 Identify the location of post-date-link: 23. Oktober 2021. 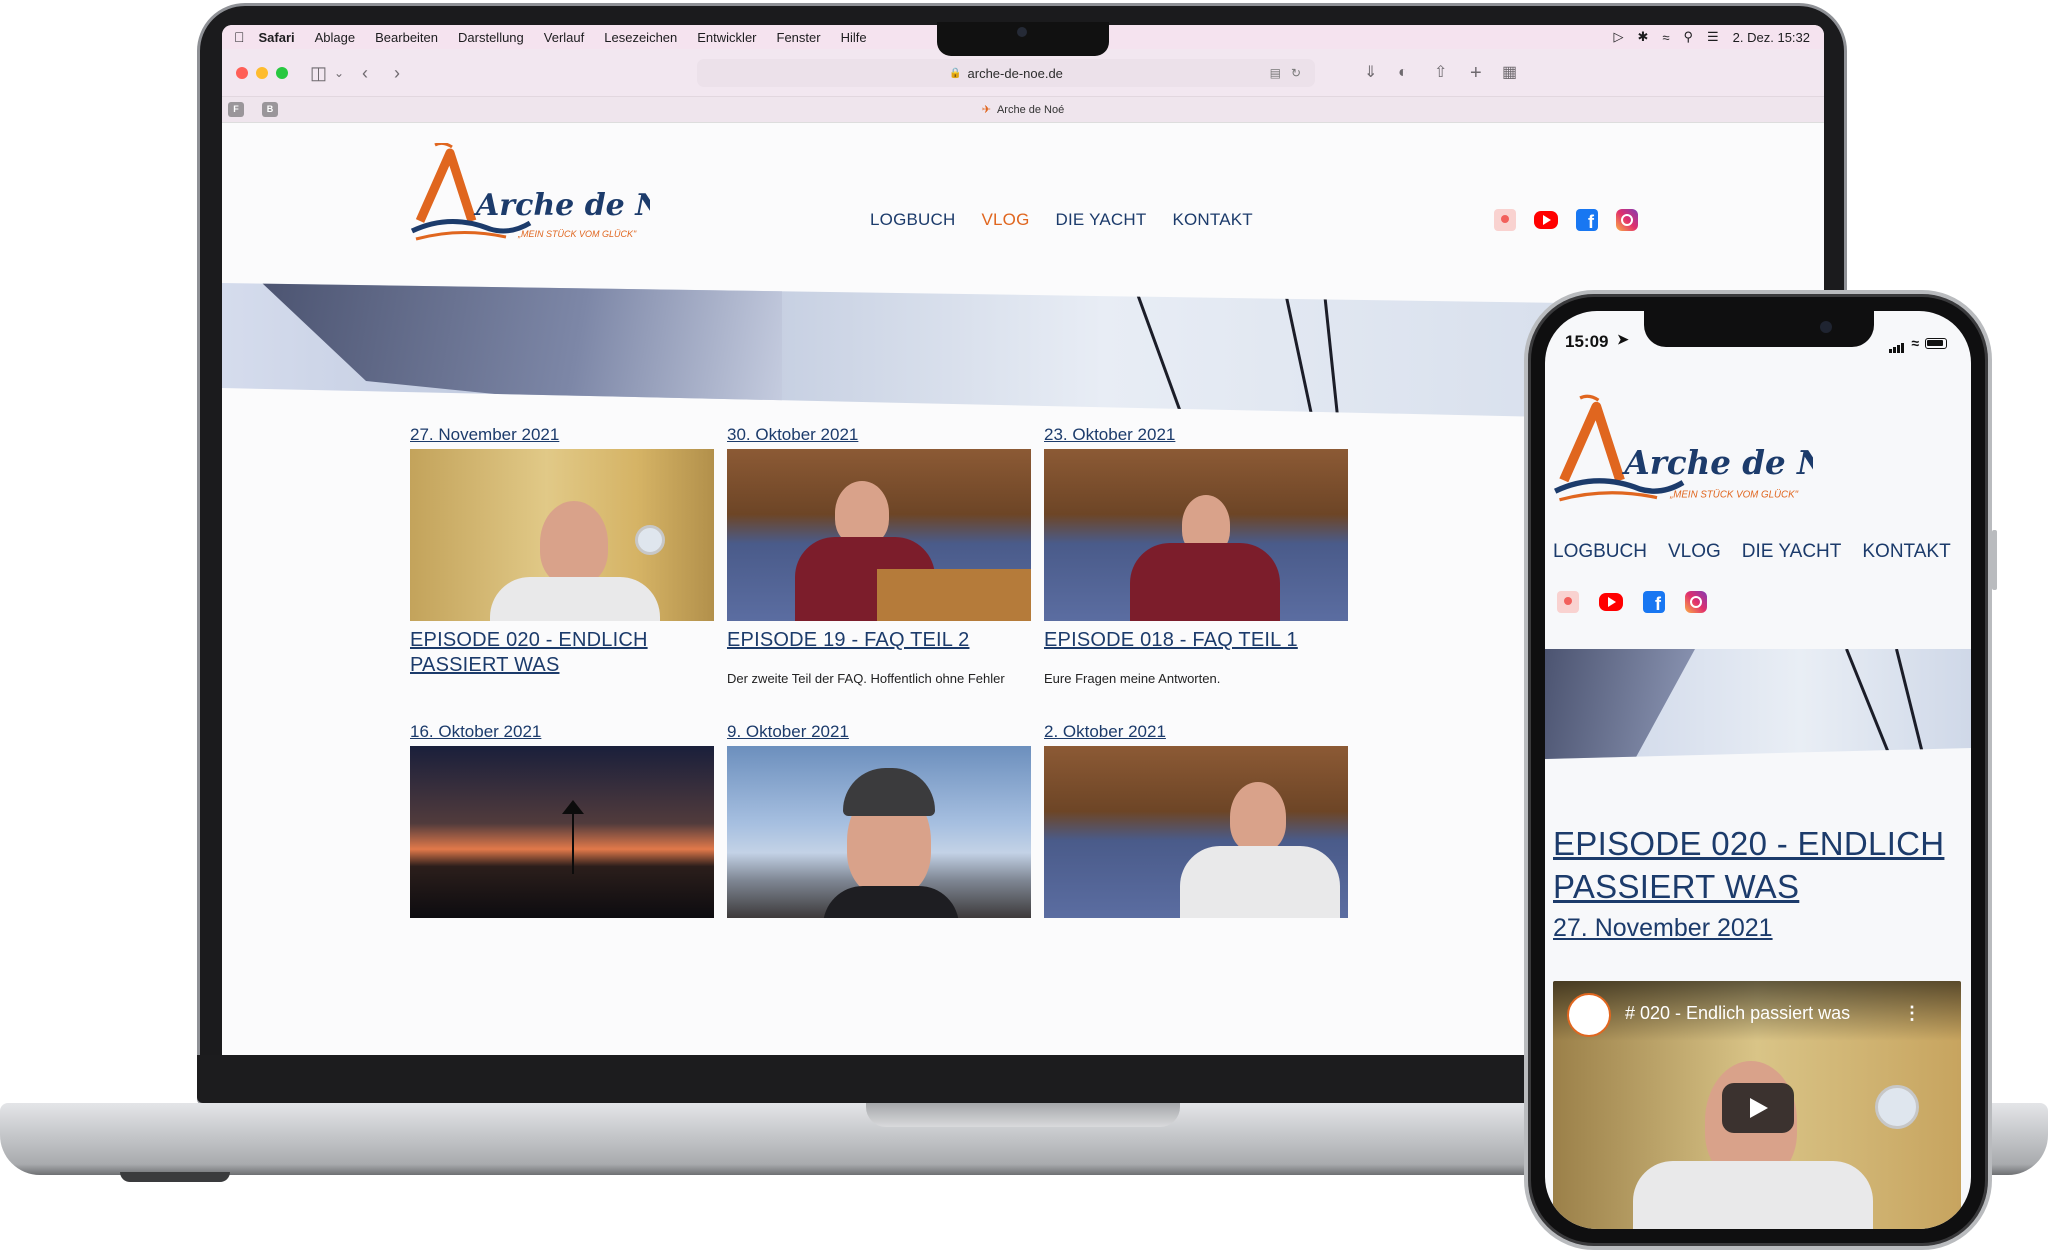
(1196, 437).